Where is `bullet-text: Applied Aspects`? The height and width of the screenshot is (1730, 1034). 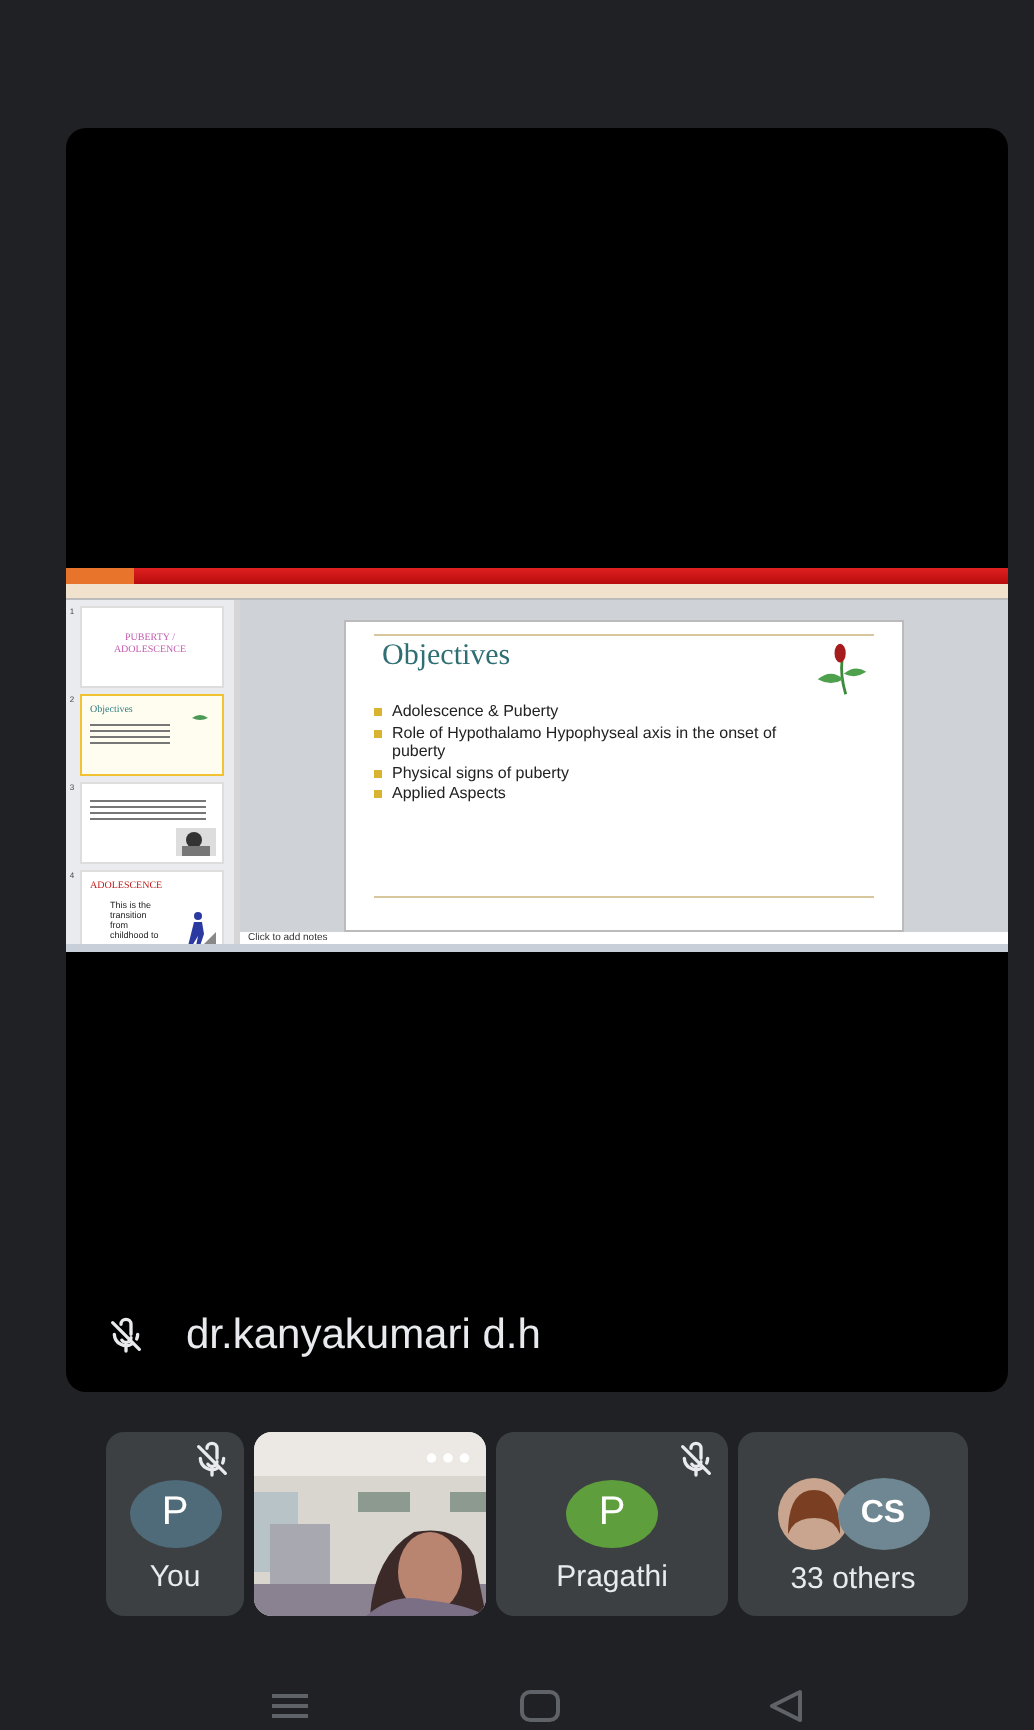 bullet-text: Applied Aspects is located at coordinates (450, 794).